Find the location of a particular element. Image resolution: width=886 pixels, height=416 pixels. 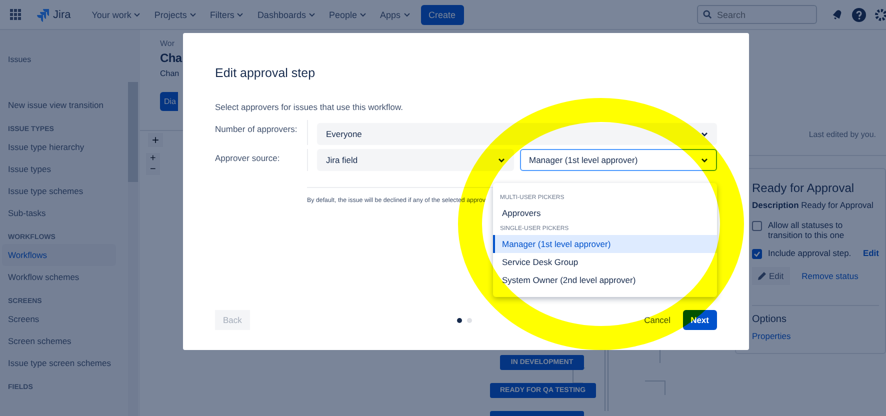

dropdown-option: System Owner (2nd level approver) is located at coordinates (605, 280).